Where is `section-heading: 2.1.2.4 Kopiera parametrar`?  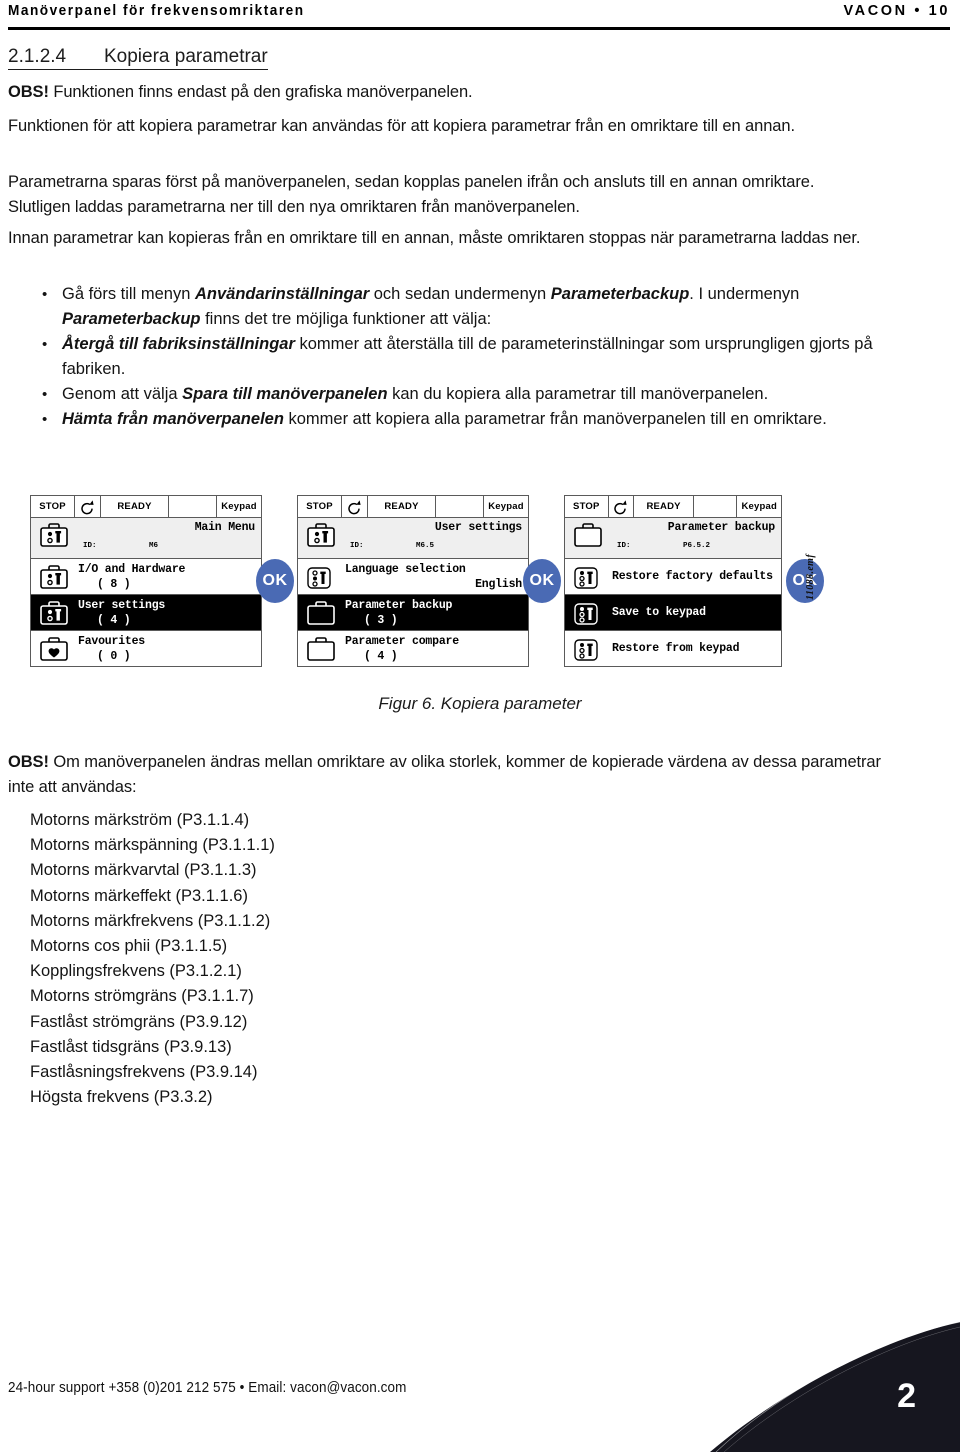
section-heading: 2.1.2.4 Kopiera parametrar is located at coordinates (479, 58).